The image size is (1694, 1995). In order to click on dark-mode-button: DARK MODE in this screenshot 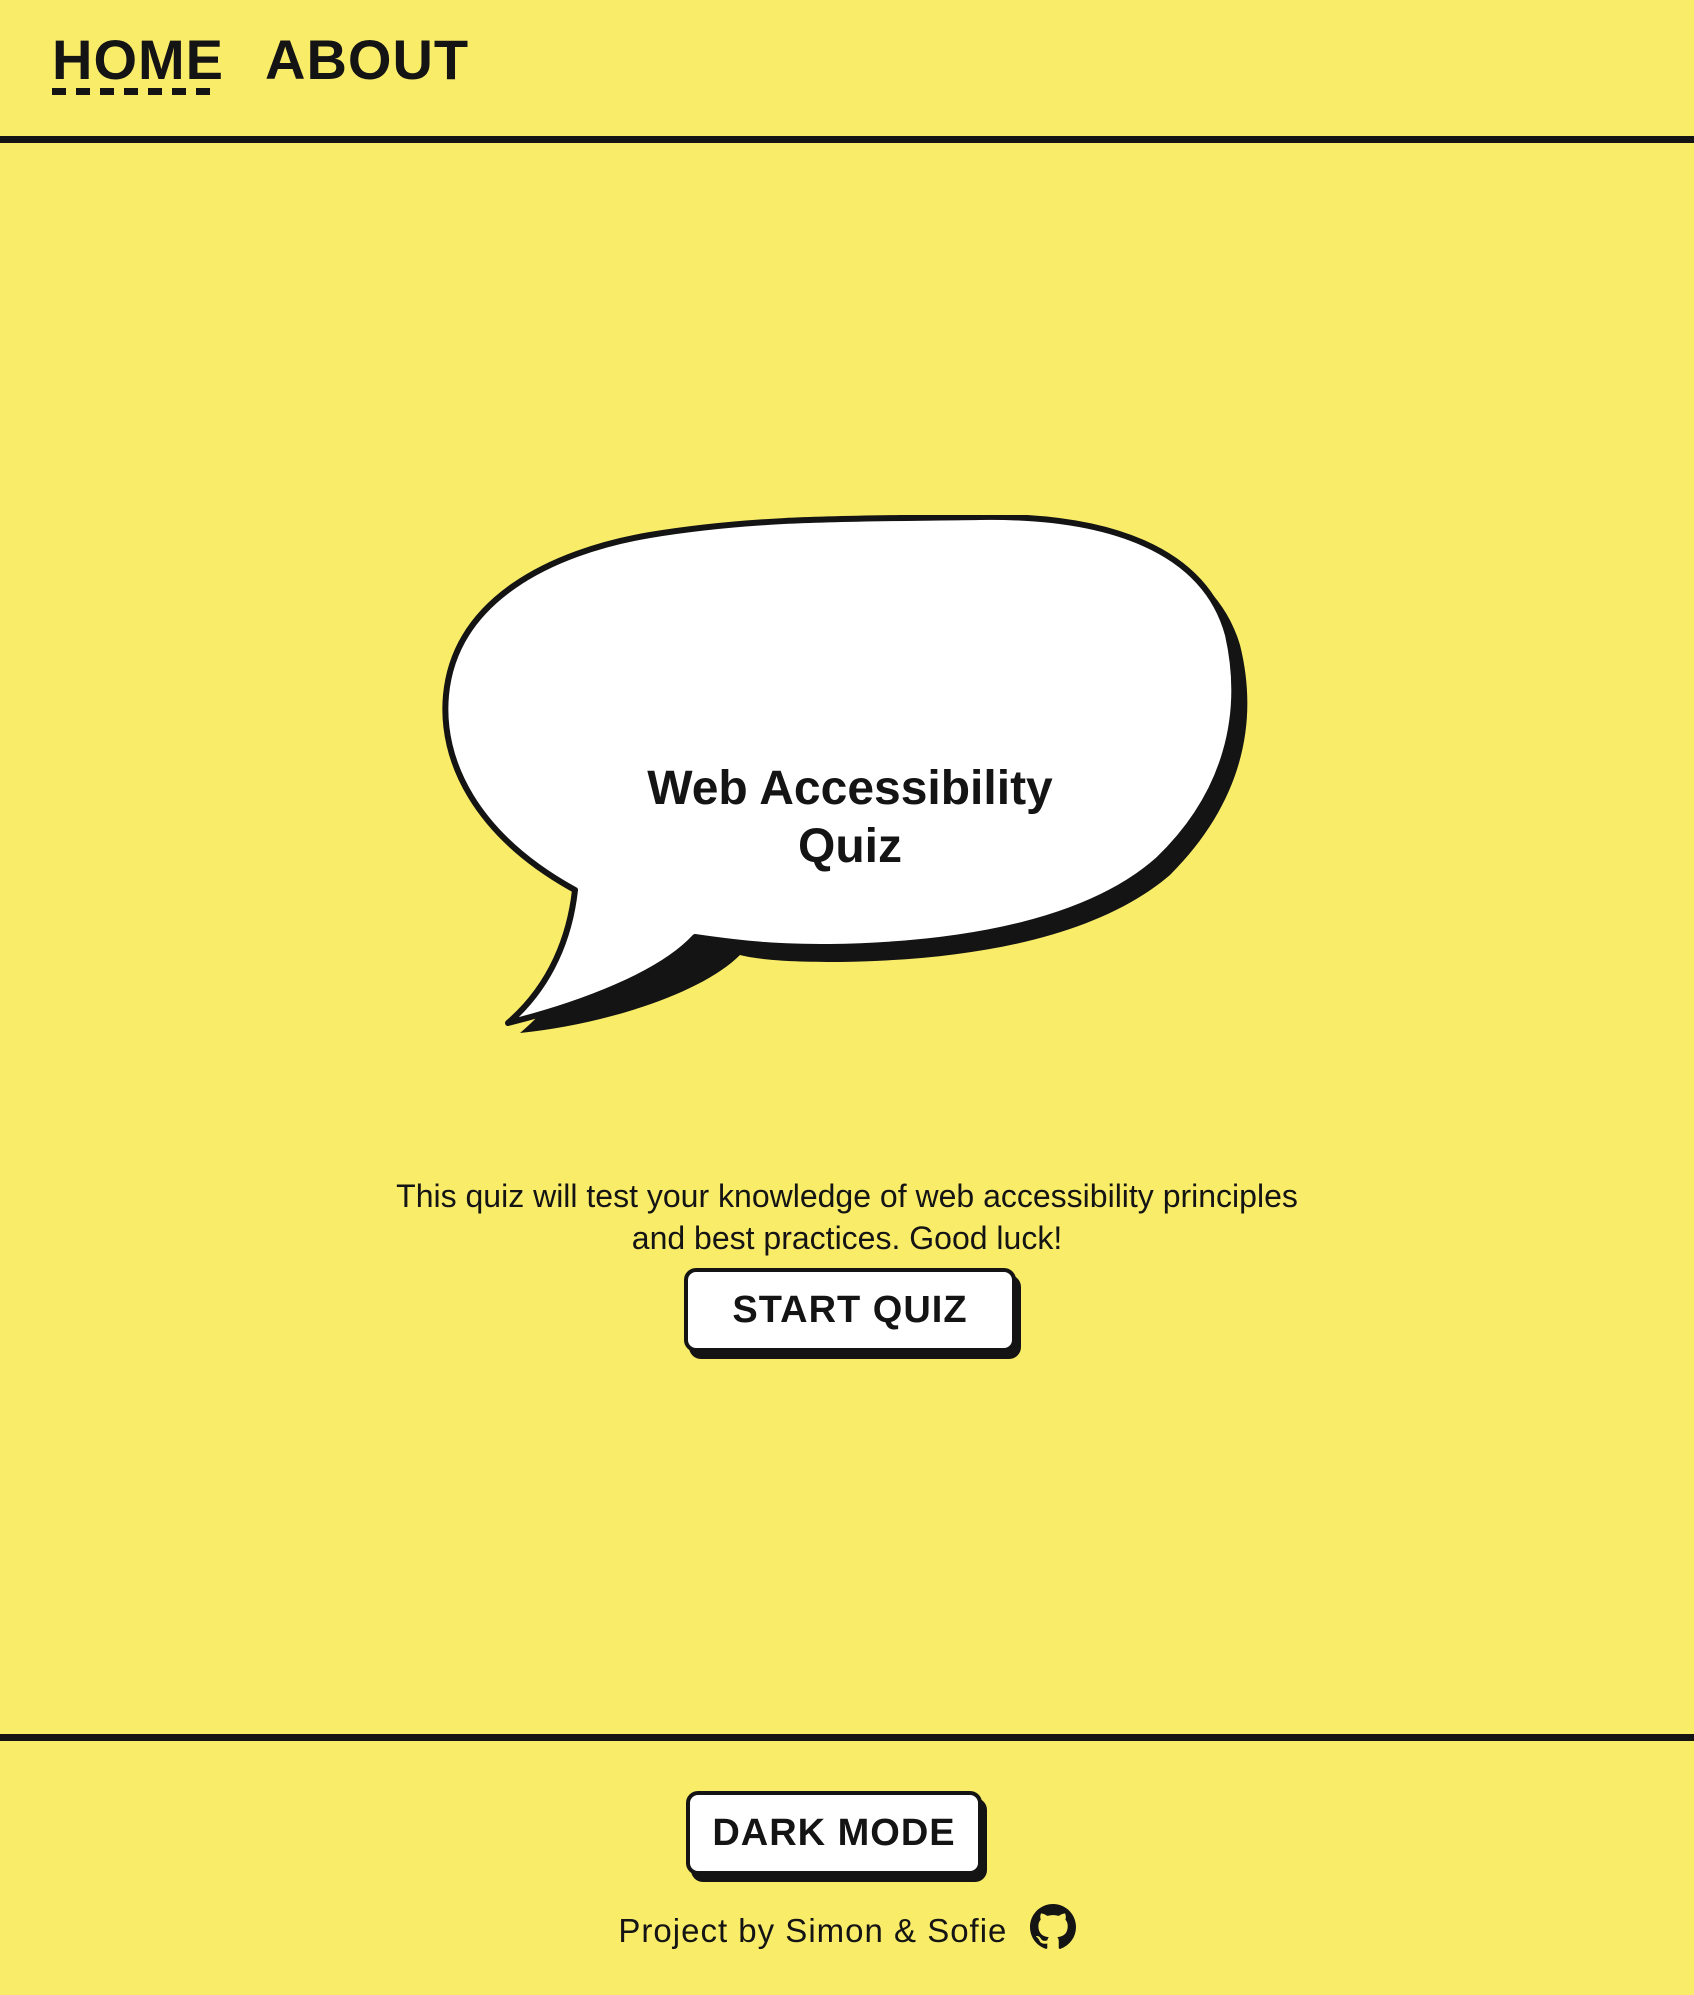, I will do `click(834, 1833)`.